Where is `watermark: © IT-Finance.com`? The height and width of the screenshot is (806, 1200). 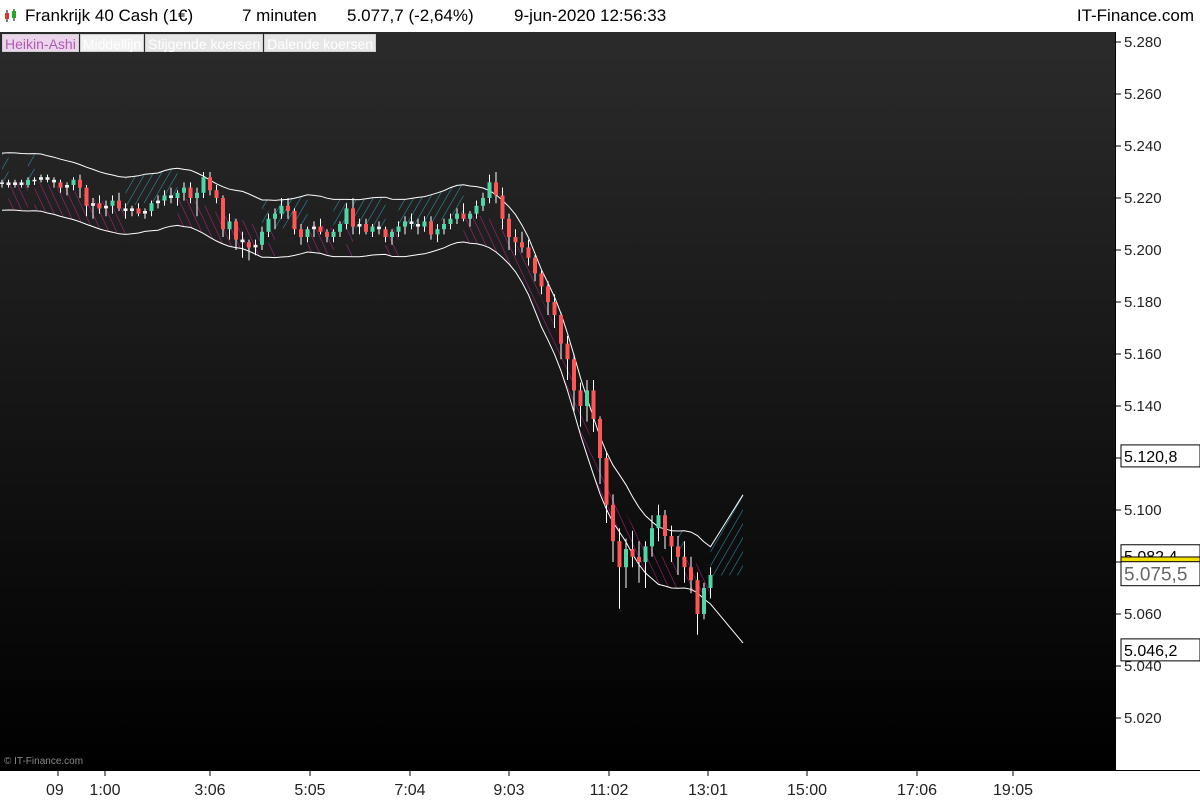 watermark: © IT-Finance.com is located at coordinates (44, 761).